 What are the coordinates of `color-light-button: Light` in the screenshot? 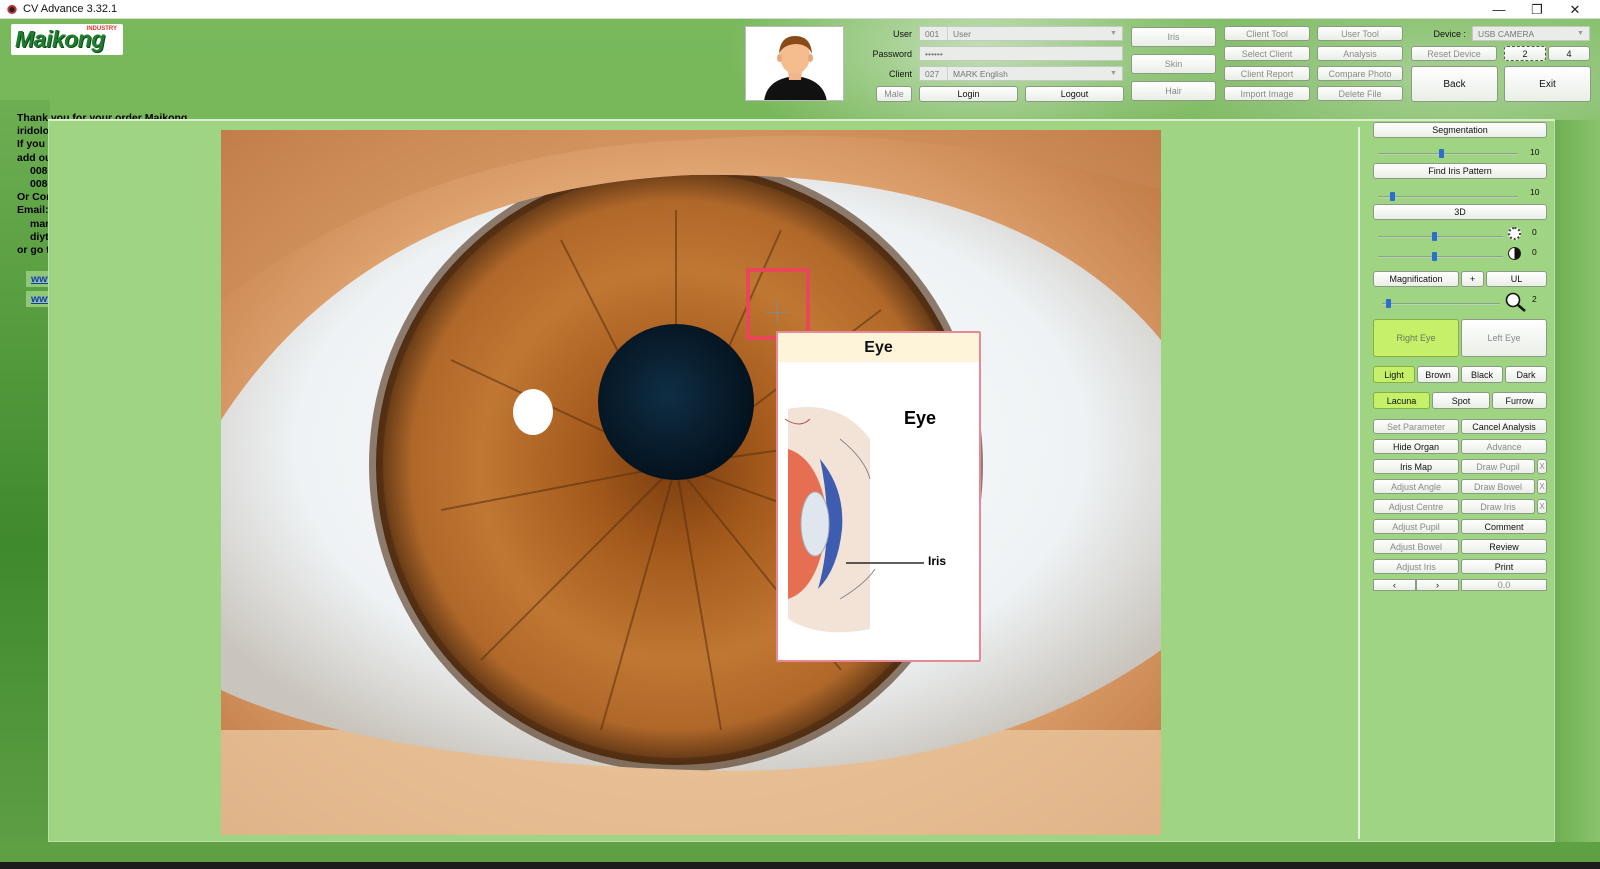 It's located at (1394, 374).